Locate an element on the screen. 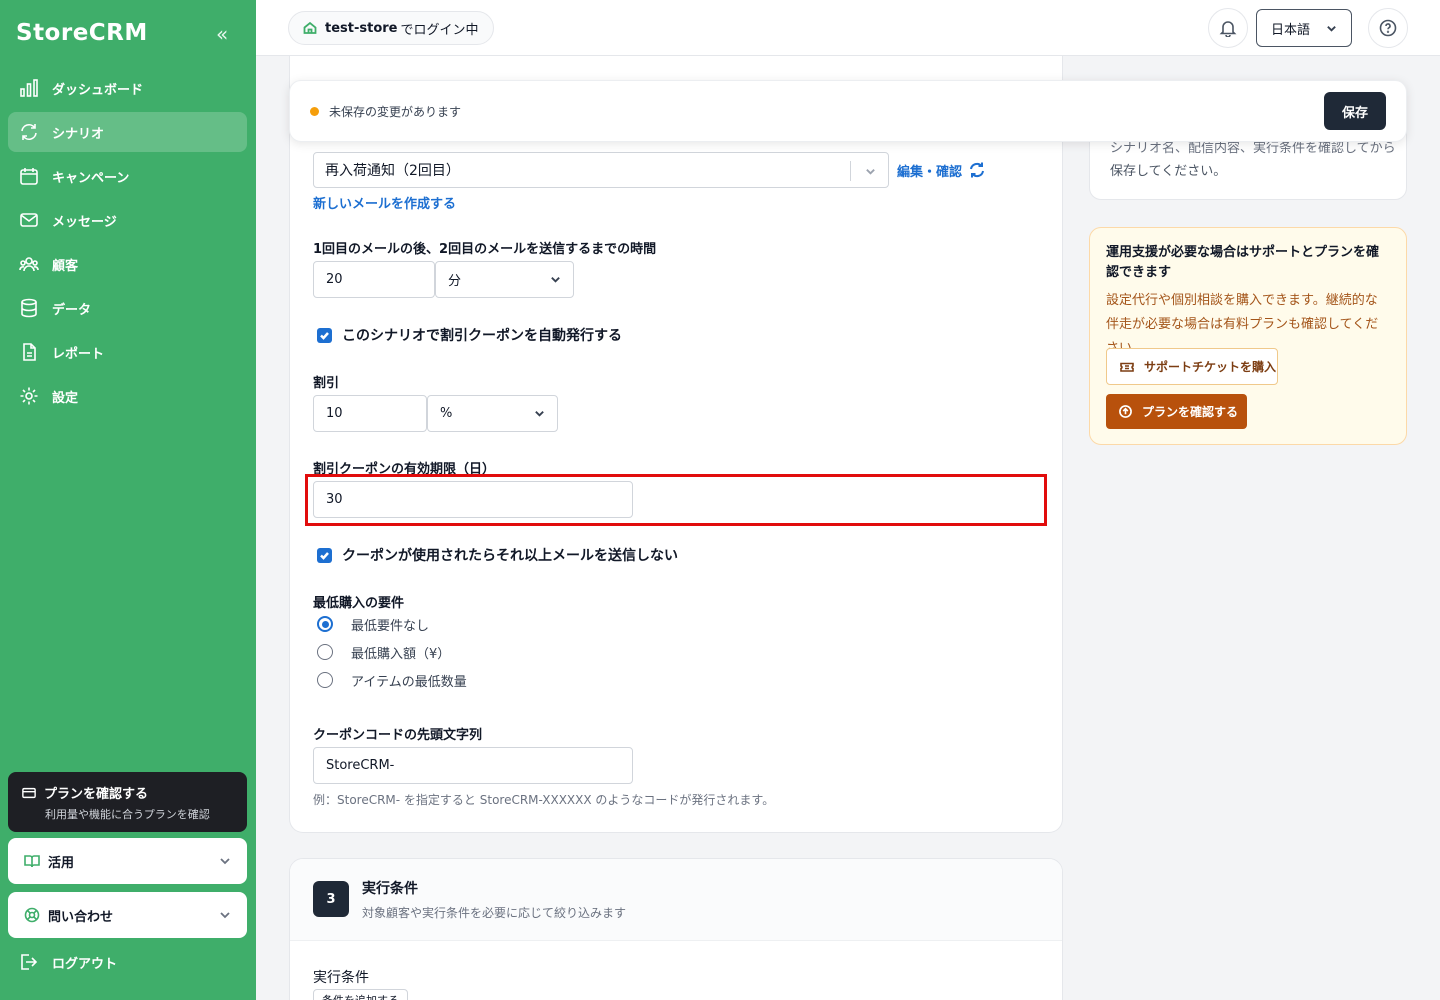 The width and height of the screenshot is (1440, 1000). radio-option-quantity: アイテムの最低数量 is located at coordinates (392, 680).